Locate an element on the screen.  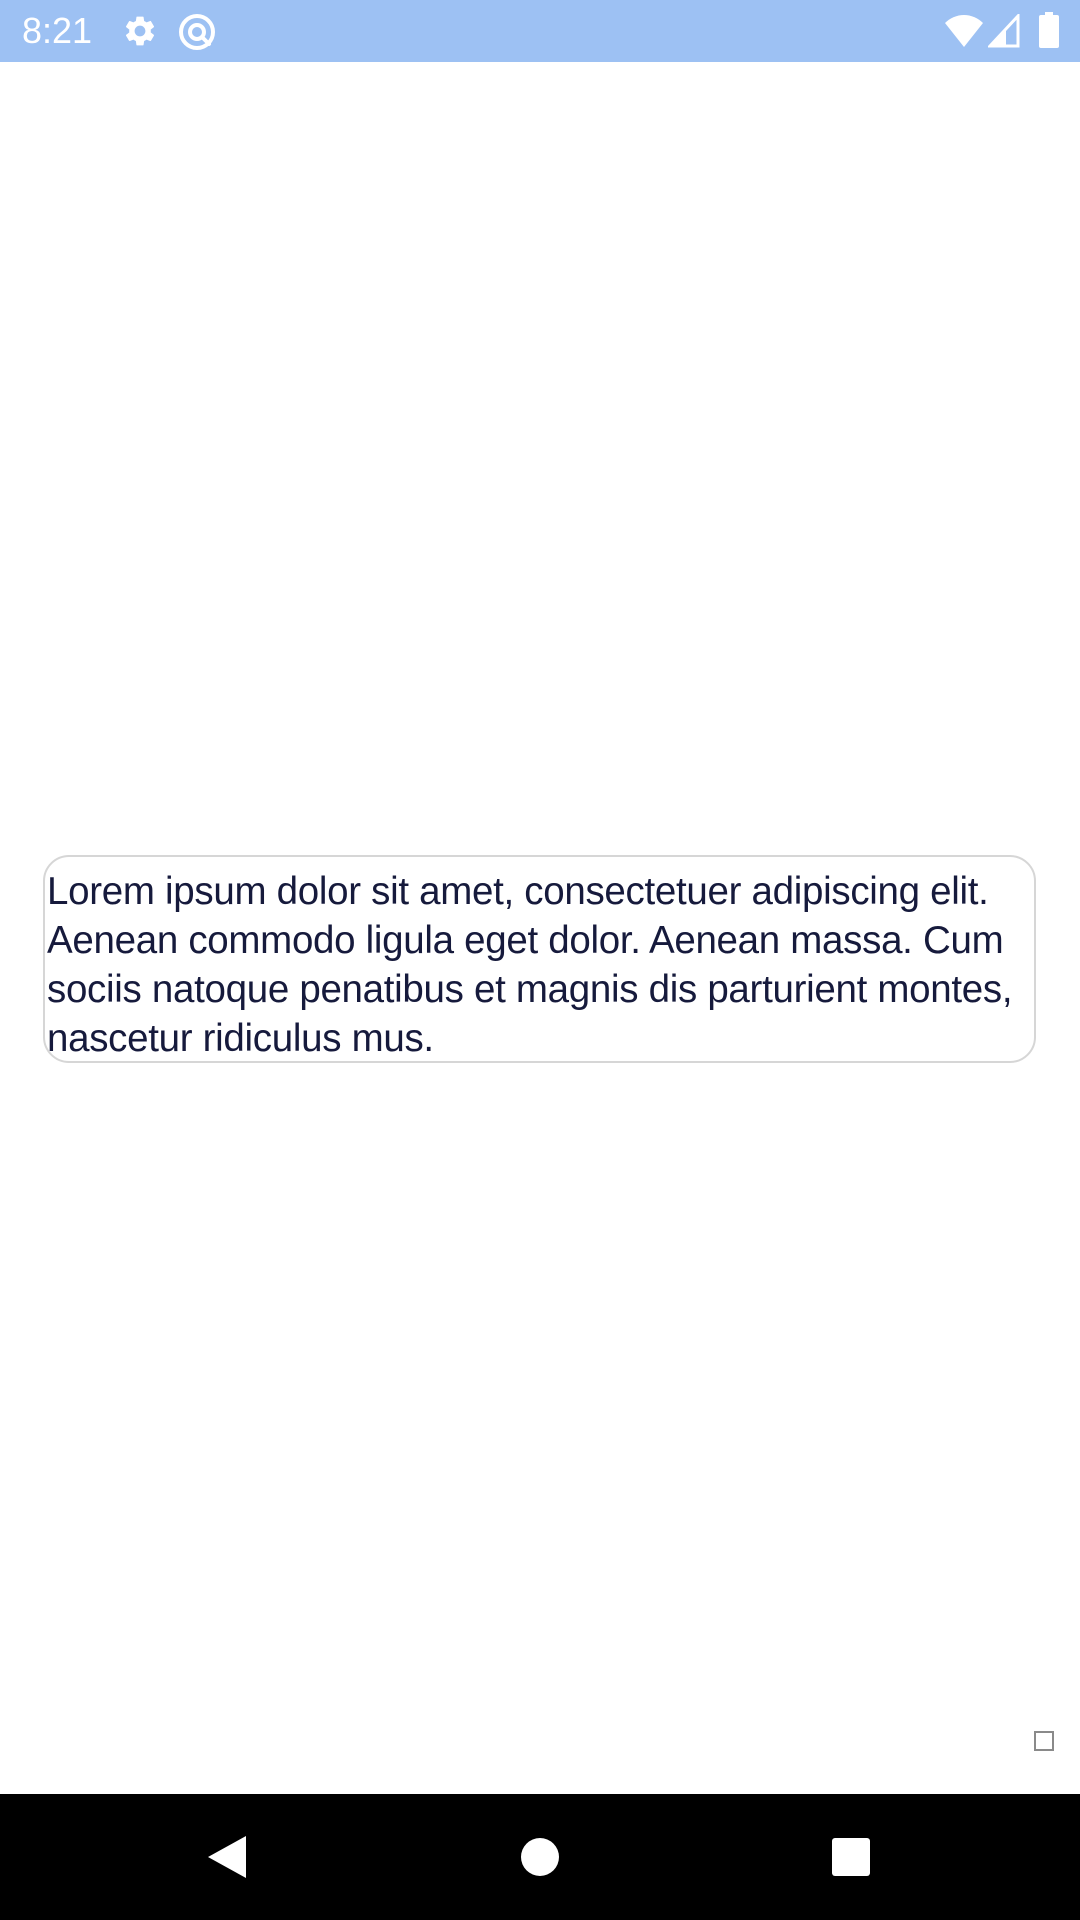
back-icon is located at coordinates (226, 1857).